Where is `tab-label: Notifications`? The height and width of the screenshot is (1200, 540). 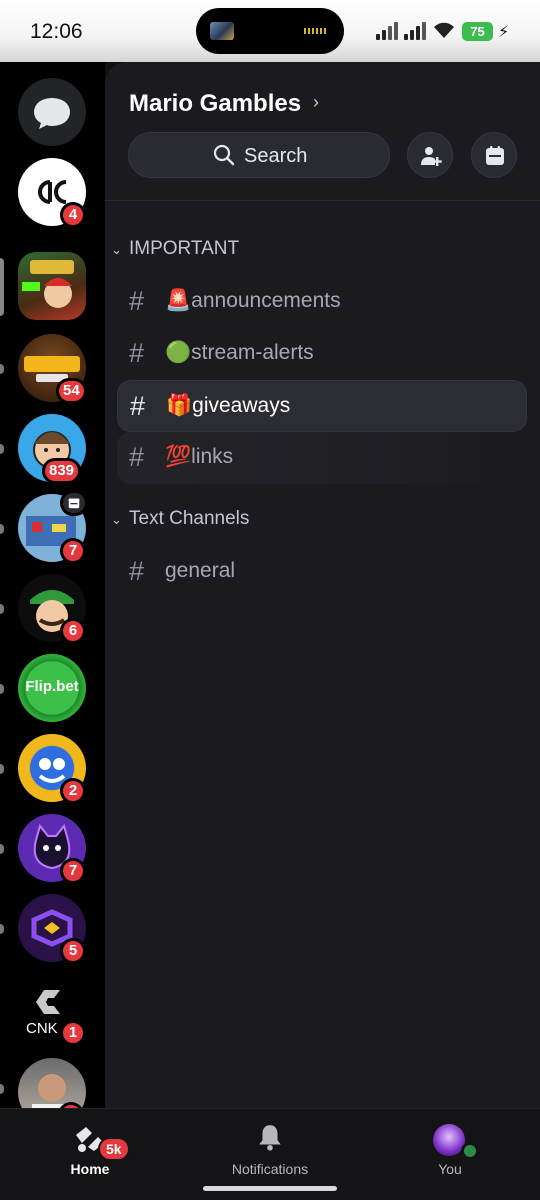 tab-label: Notifications is located at coordinates (270, 1169).